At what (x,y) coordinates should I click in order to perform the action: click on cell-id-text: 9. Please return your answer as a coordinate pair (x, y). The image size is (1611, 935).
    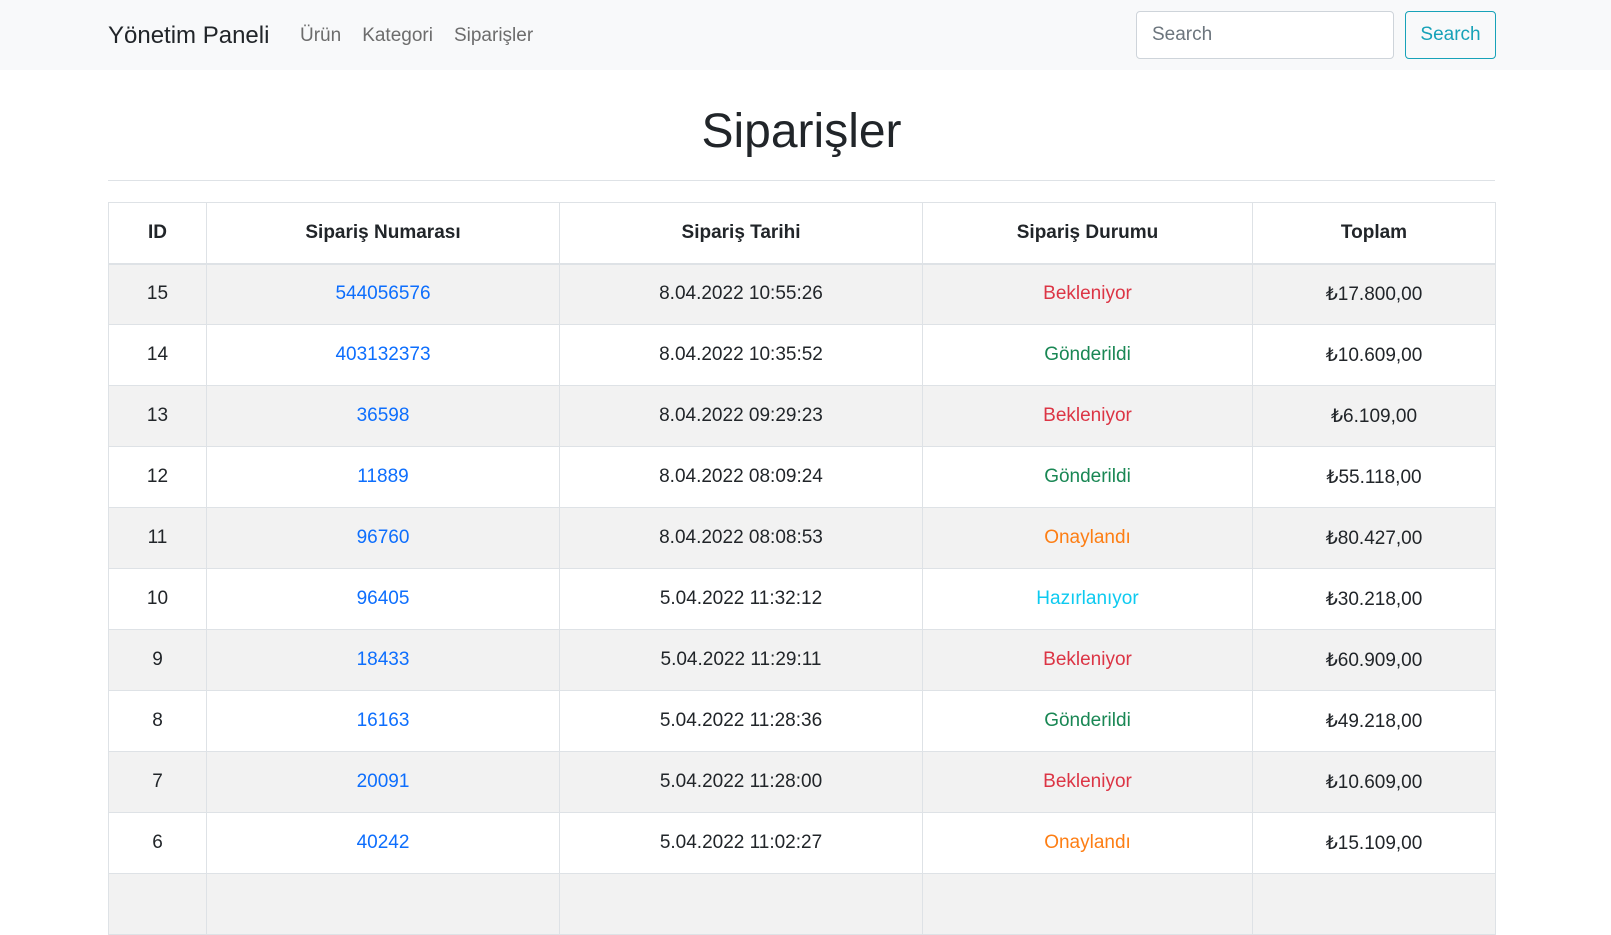
    Looking at the image, I should click on (157, 659).